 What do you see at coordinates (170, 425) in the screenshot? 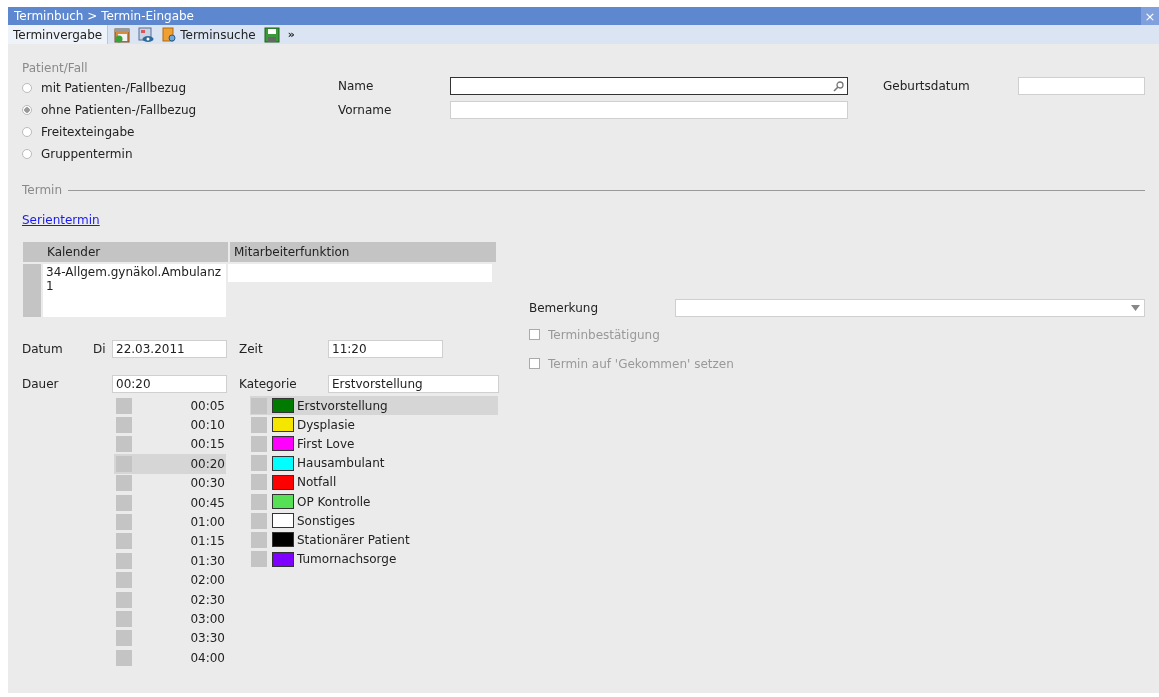
I see `duration-option: 00:10` at bounding box center [170, 425].